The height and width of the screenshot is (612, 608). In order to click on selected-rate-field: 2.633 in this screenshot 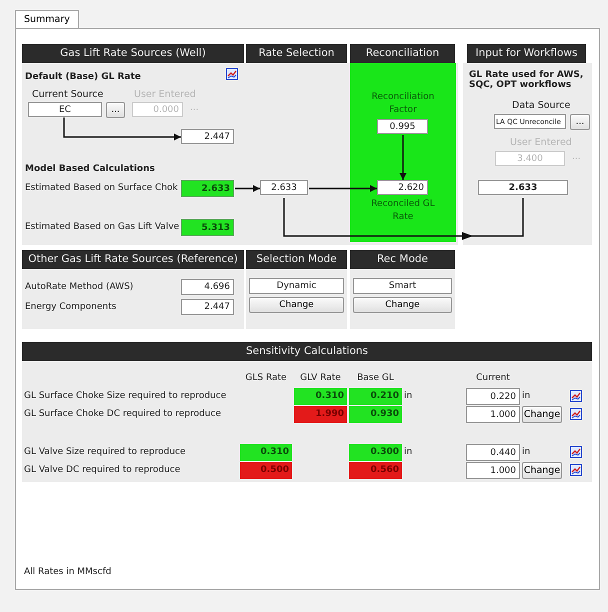, I will do `click(284, 187)`.